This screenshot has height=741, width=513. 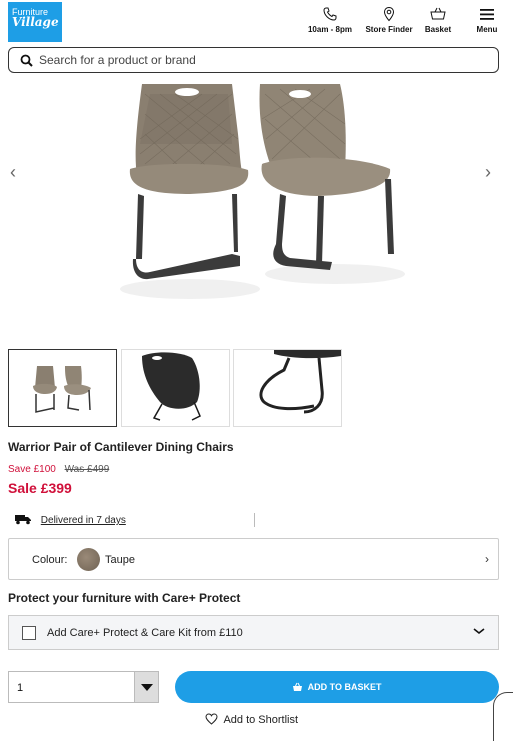 I want to click on location-pin-icon, so click(x=389, y=14).